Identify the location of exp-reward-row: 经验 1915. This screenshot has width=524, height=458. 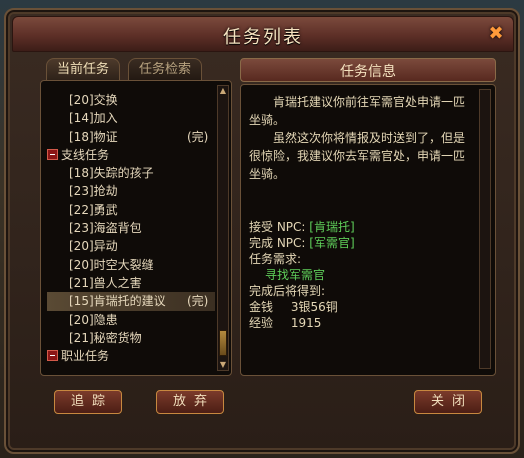
(364, 323).